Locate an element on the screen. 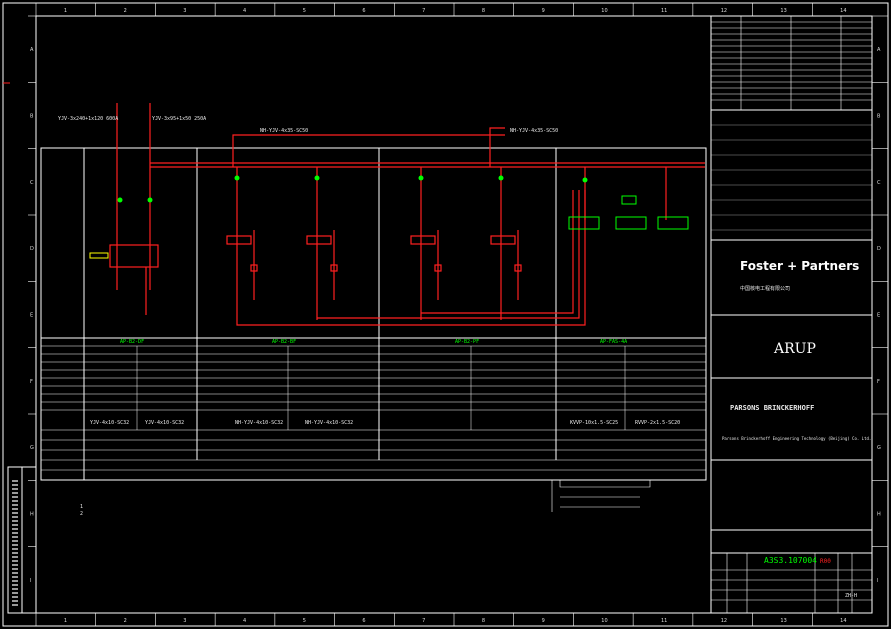 Image resolution: width=891 pixels, height=629 pixels. row-label: B is located at coordinates (32, 117).